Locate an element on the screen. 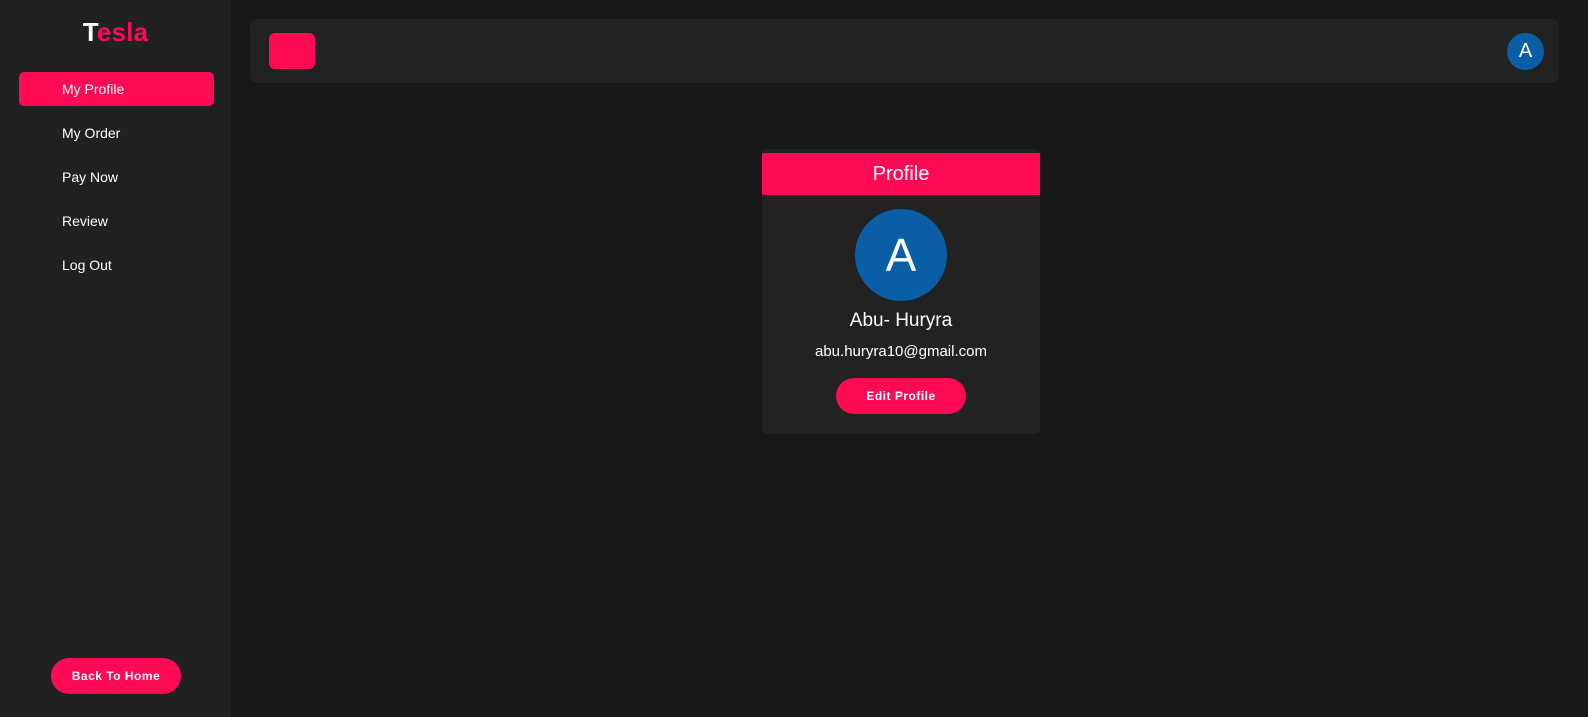 The height and width of the screenshot is (717, 1588). profile-email: abu.huryra10@gmail.com is located at coordinates (901, 351).